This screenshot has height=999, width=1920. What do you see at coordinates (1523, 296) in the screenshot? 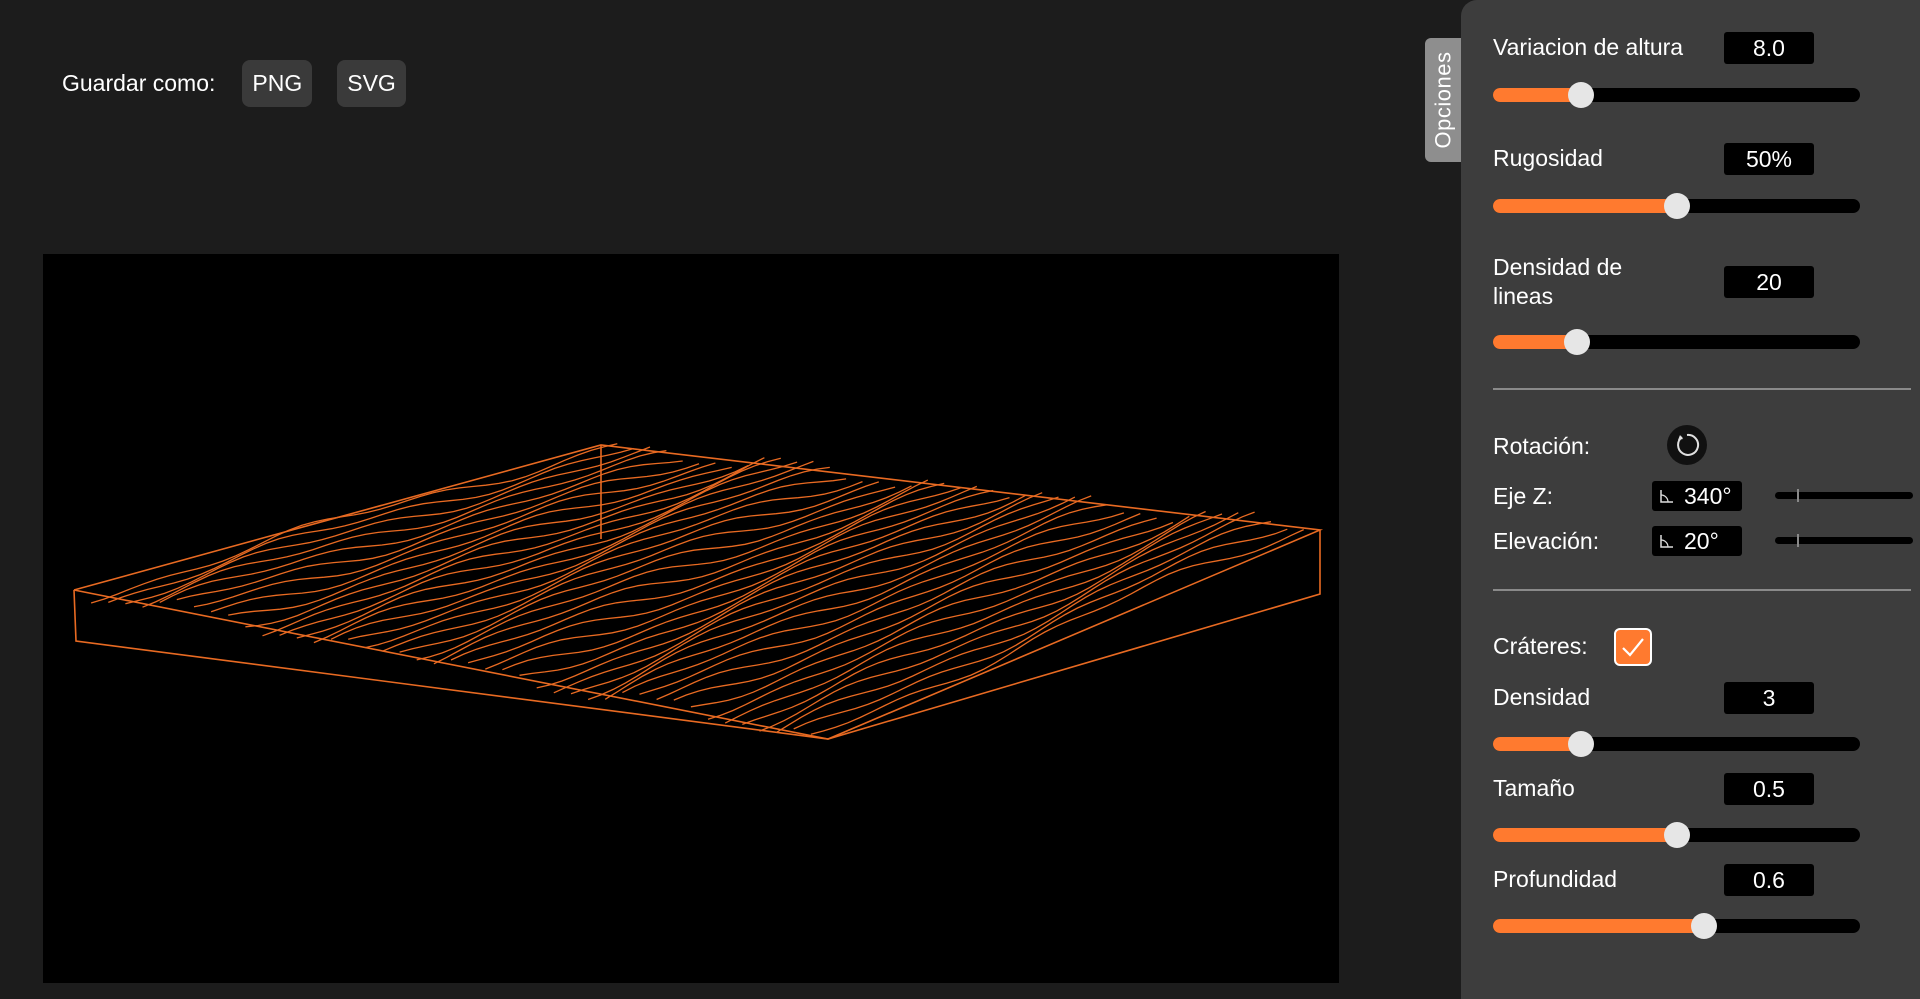
I see `line-density-label-line2: lineas` at bounding box center [1523, 296].